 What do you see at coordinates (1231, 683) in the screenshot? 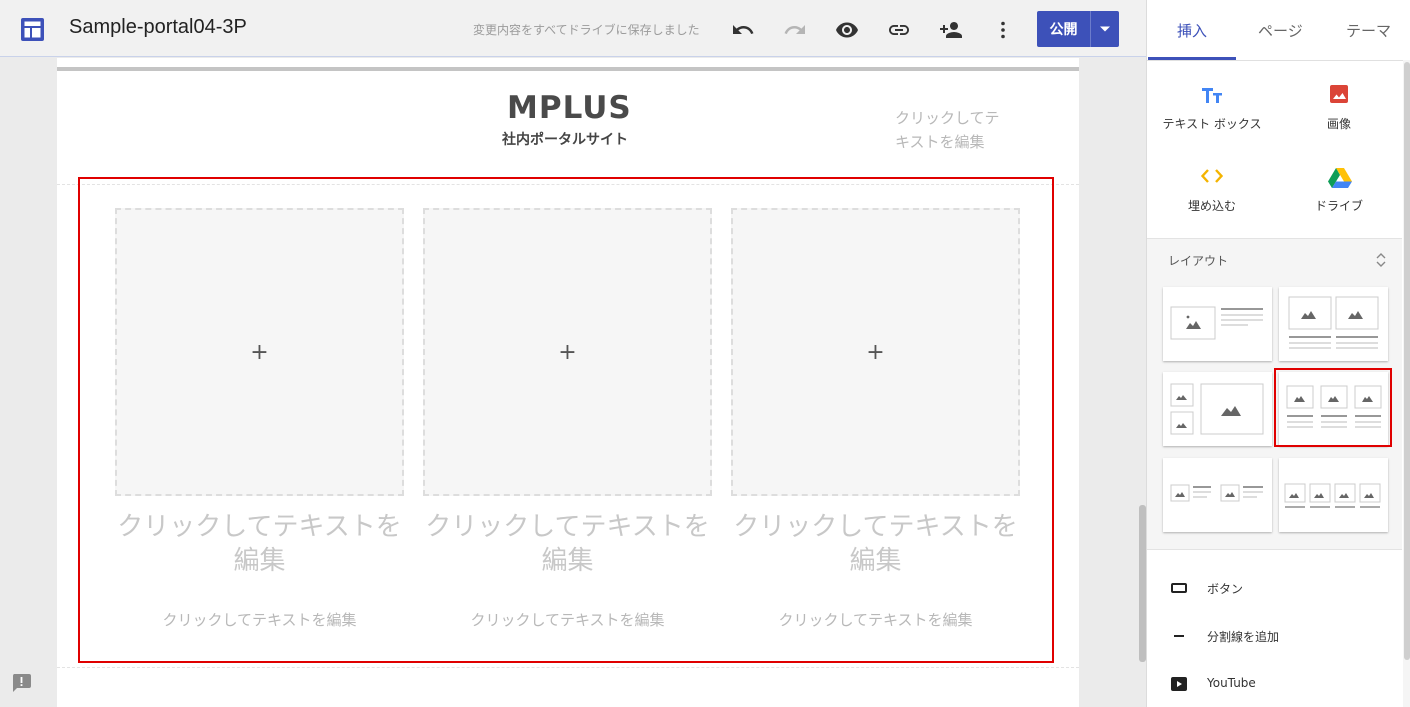
I see `insert-youtube-label: YouTube` at bounding box center [1231, 683].